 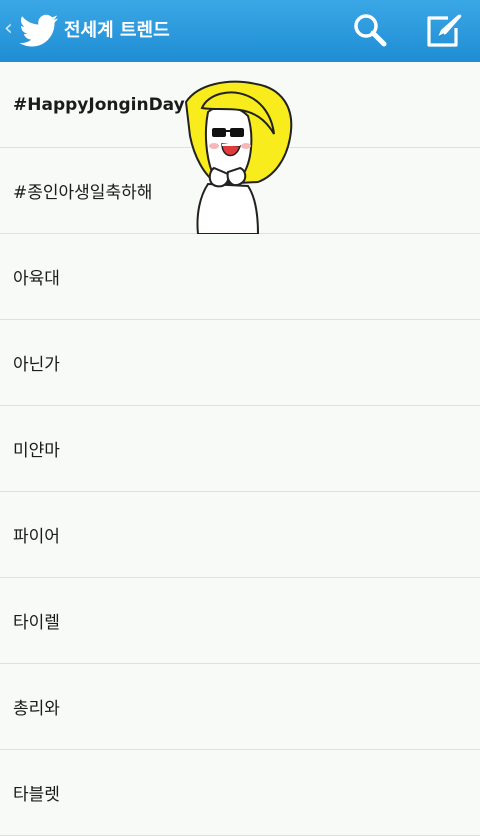 I want to click on twitter-bird-icon, so click(x=39, y=30).